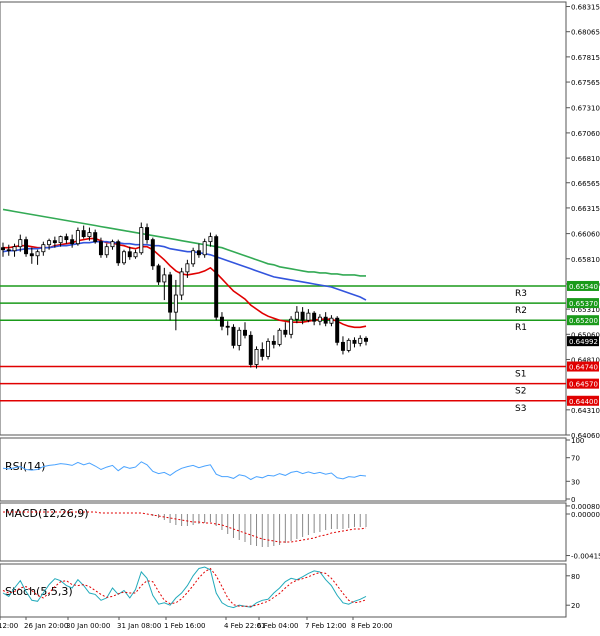 The image size is (600, 636). I want to click on price-tick-label: 0.64310, so click(585, 411).